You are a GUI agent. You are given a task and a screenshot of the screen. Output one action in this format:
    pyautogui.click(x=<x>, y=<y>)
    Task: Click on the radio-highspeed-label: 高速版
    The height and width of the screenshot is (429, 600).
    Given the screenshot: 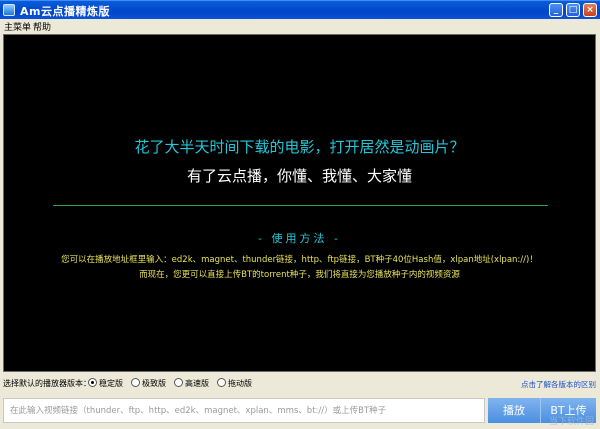 What is the action you would take?
    pyautogui.click(x=197, y=383)
    